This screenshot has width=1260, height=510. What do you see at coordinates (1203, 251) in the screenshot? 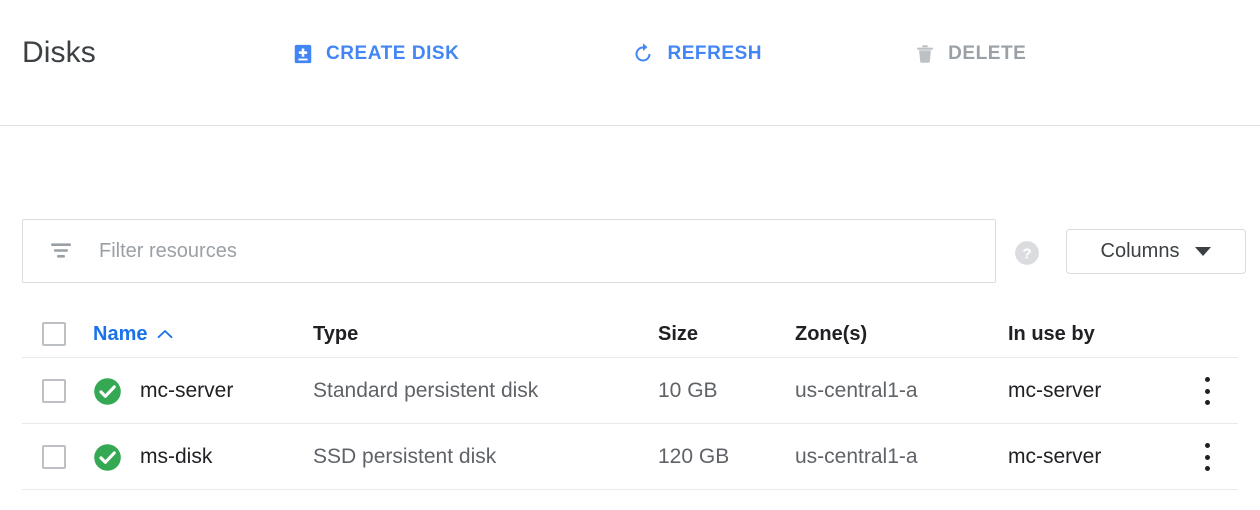
I see `chevron-down-icon` at bounding box center [1203, 251].